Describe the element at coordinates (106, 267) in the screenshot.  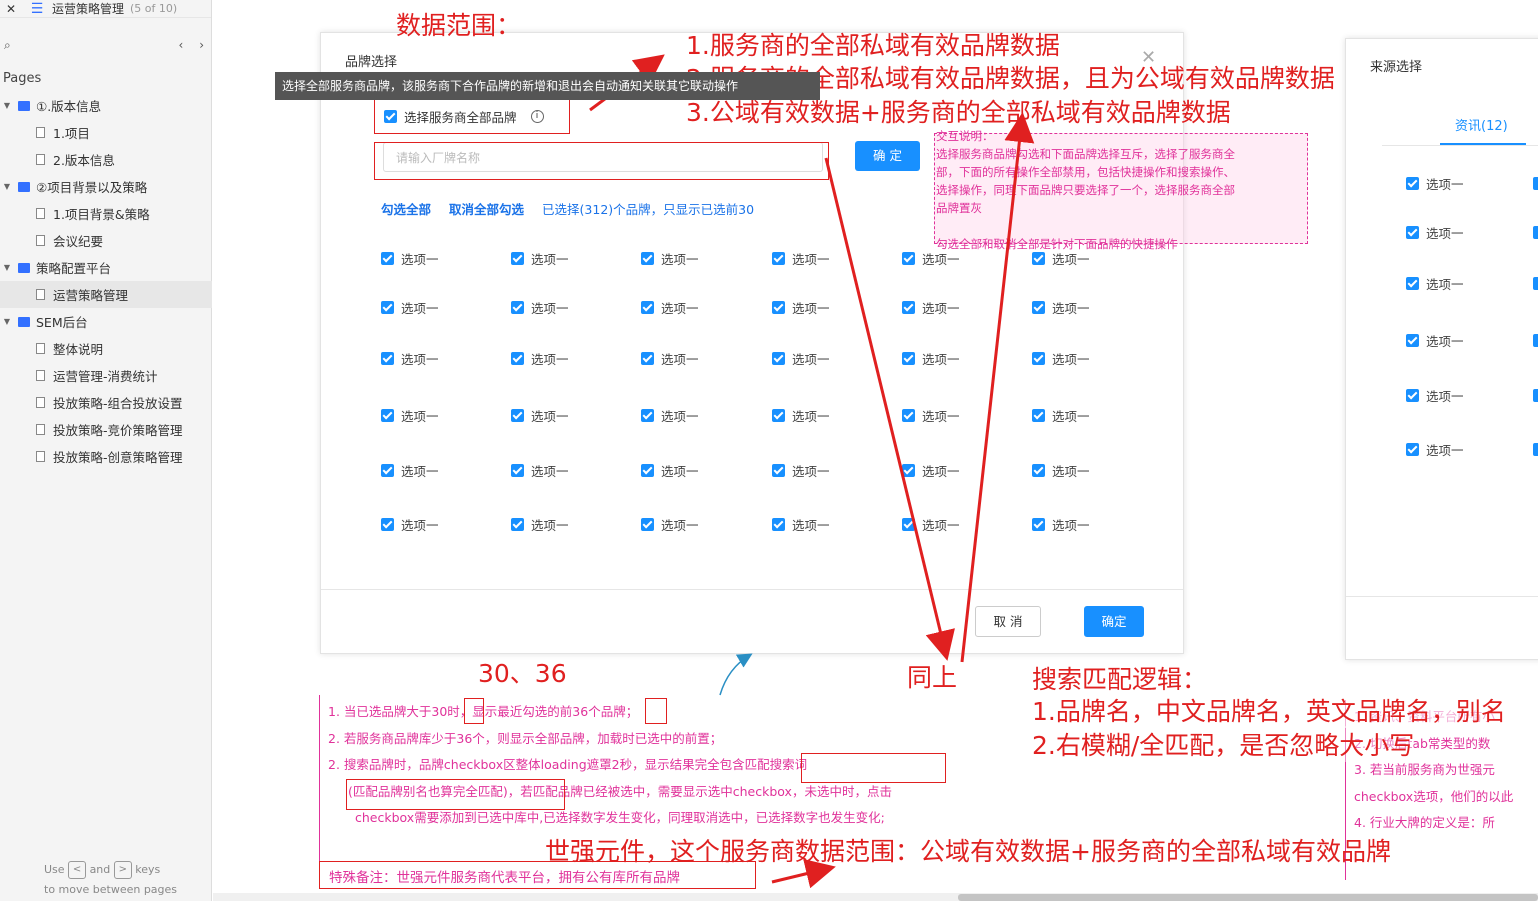
I see `sidebar-item: ▼ 策略配置平台` at that location.